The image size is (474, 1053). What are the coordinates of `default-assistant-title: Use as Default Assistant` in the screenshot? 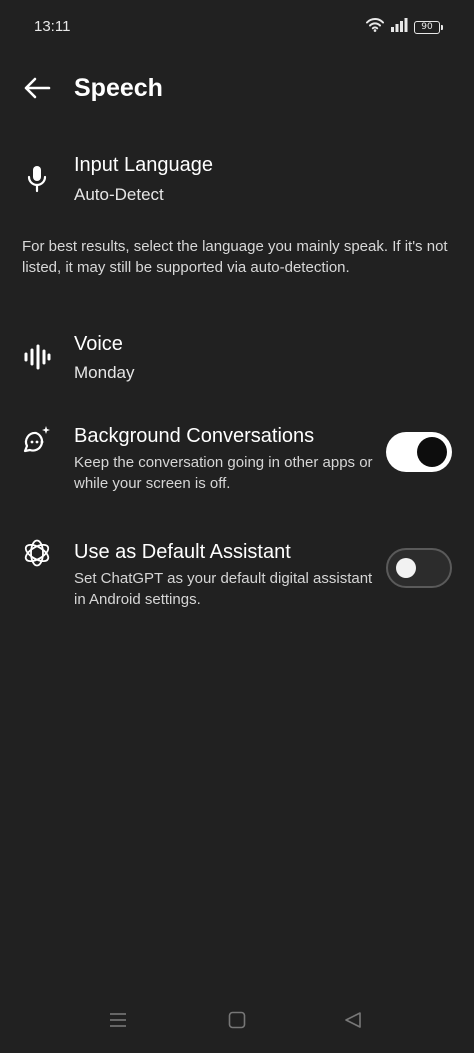 It's located at (182, 552).